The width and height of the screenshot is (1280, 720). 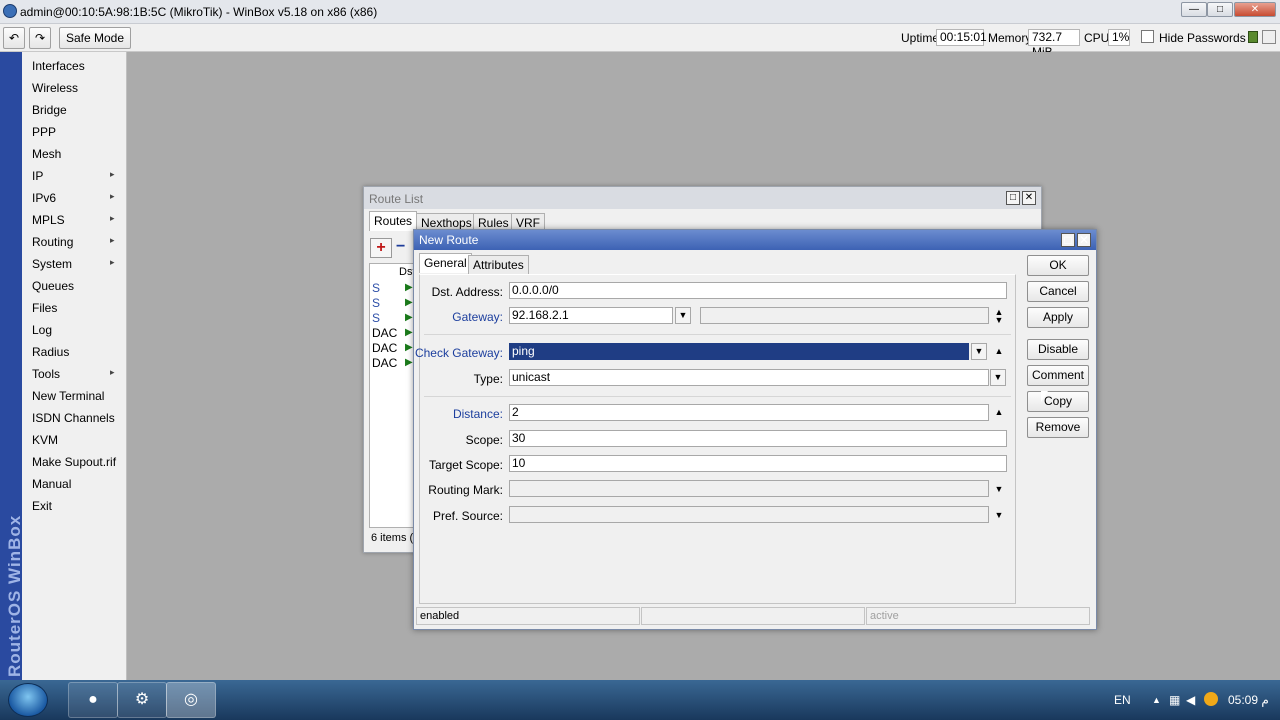 What do you see at coordinates (51, 484) in the screenshot?
I see `menu-item-manual: Manual` at bounding box center [51, 484].